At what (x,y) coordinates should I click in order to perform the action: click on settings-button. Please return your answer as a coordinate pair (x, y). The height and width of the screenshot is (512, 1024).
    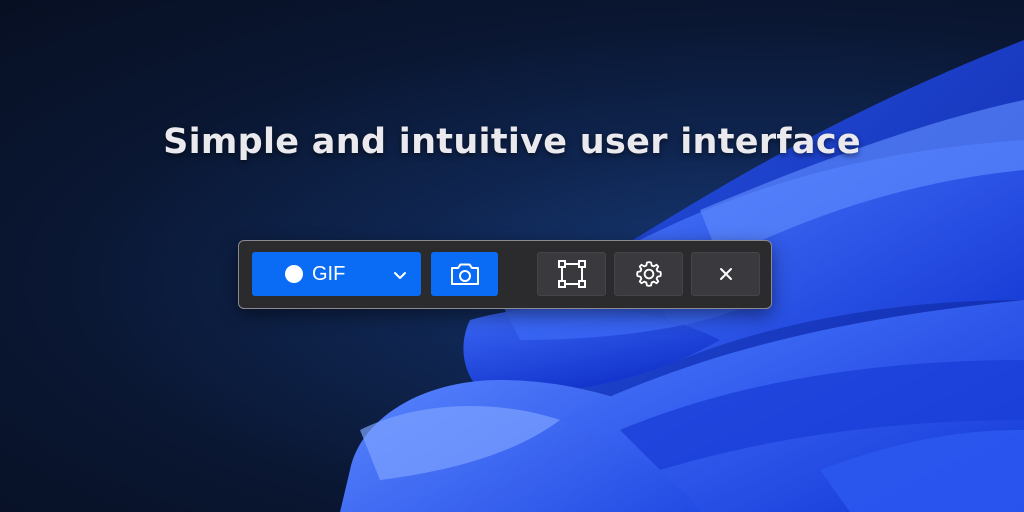
    Looking at the image, I should click on (648, 274).